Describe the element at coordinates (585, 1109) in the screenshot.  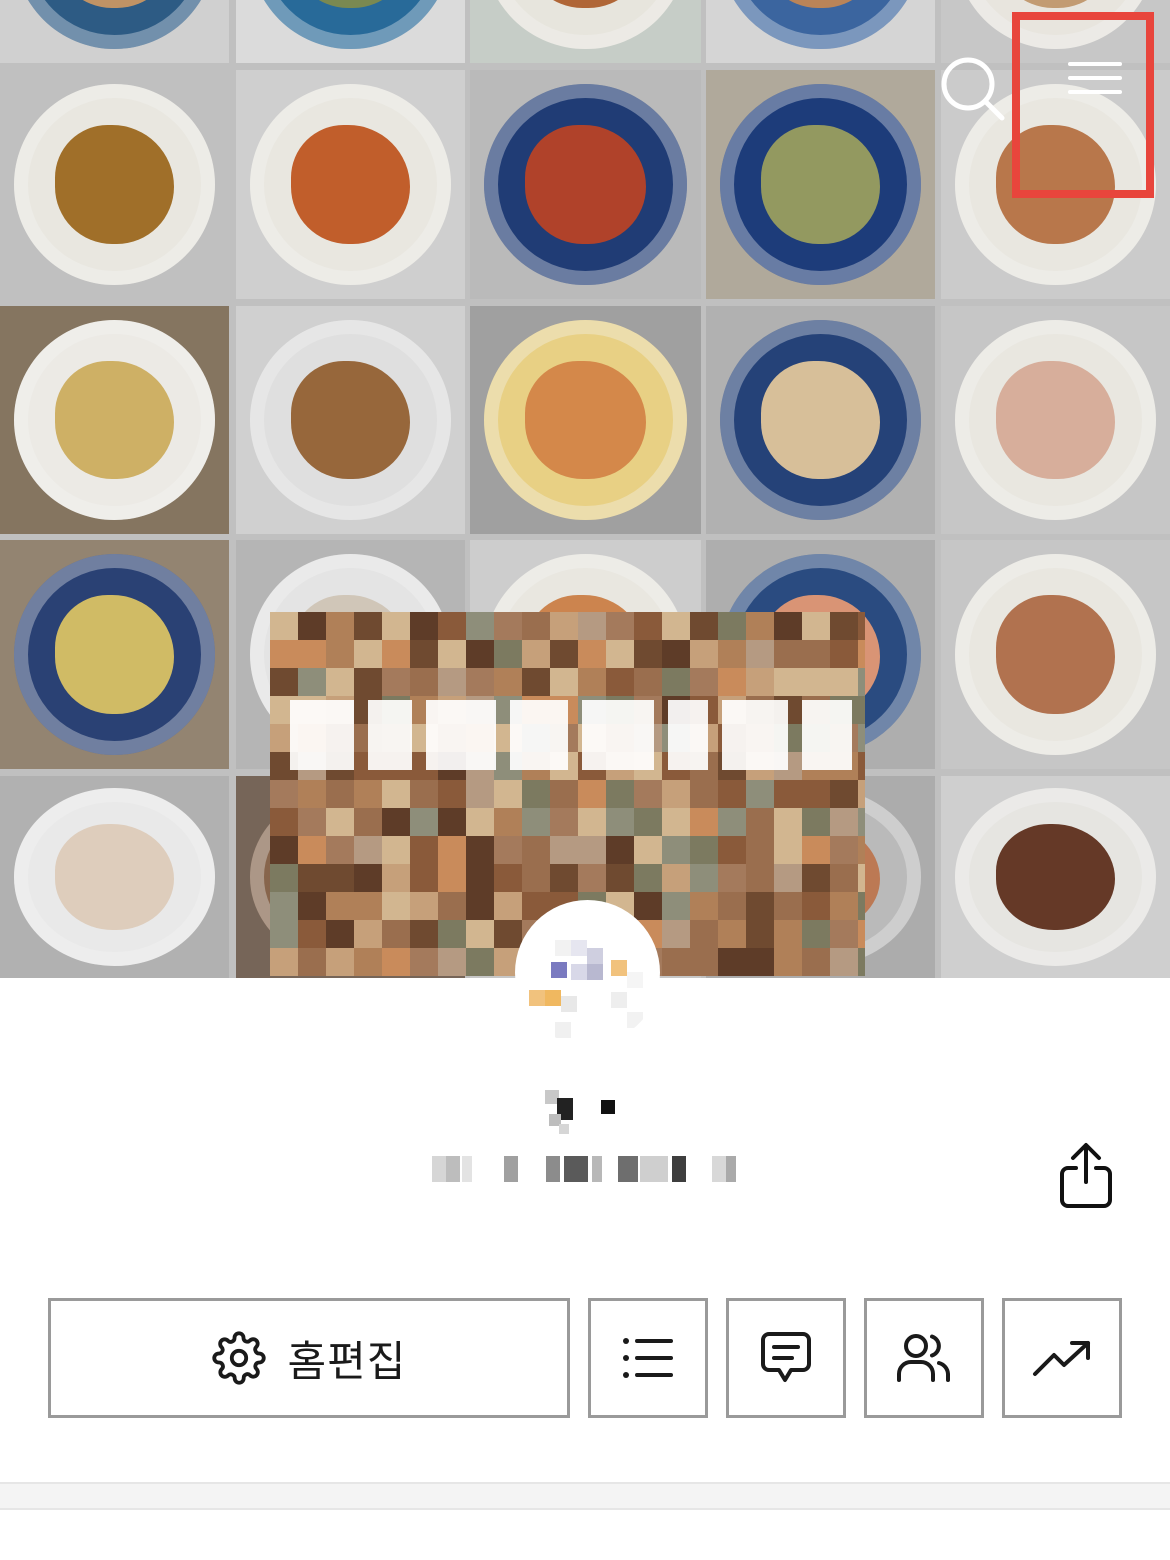
I see `profile-nickname` at that location.